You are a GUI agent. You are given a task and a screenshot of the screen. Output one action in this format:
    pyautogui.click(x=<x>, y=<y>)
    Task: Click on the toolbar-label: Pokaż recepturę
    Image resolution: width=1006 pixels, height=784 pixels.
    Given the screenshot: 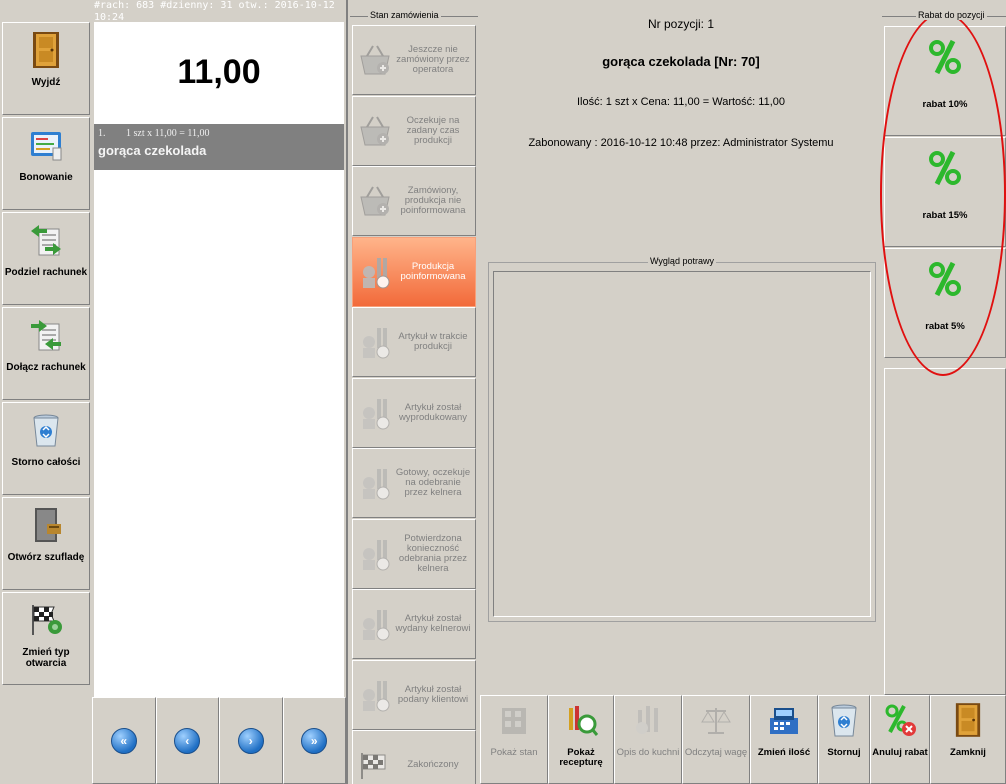 What is the action you would take?
    pyautogui.click(x=581, y=757)
    